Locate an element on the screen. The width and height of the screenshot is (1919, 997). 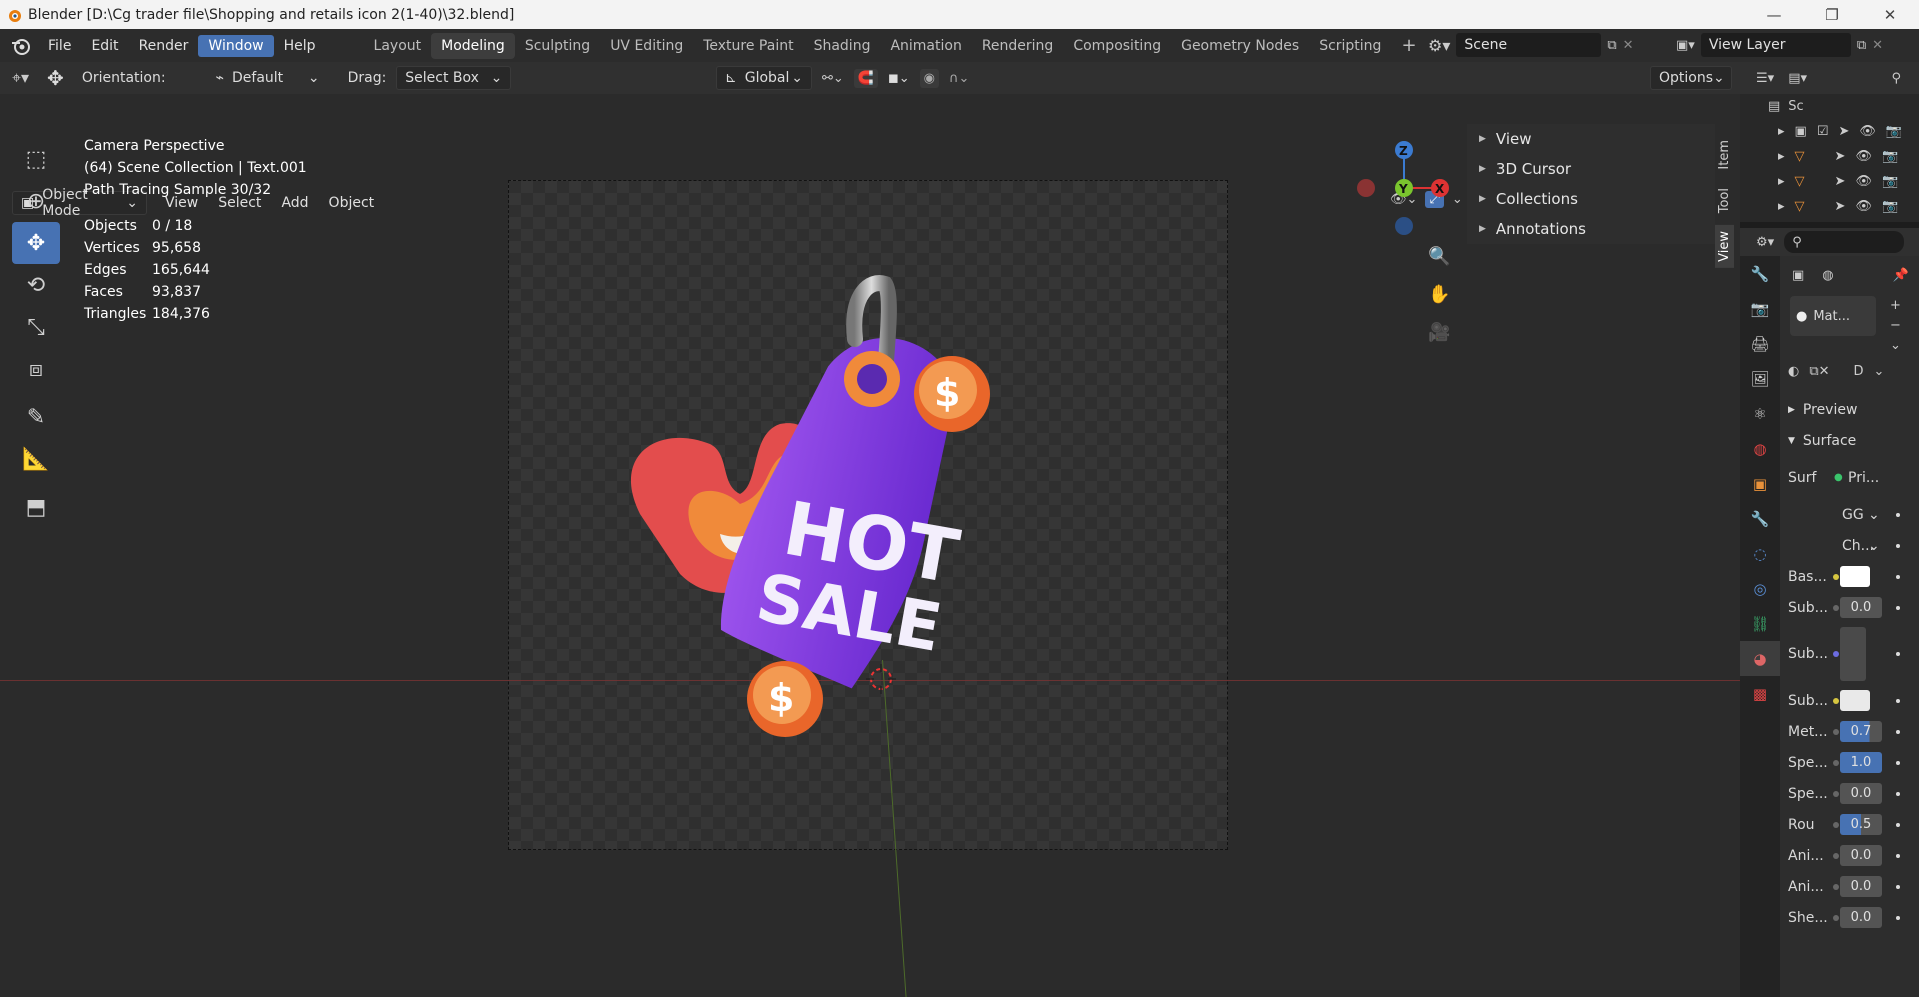
tab-item: Item is located at coordinates (1724, 155).